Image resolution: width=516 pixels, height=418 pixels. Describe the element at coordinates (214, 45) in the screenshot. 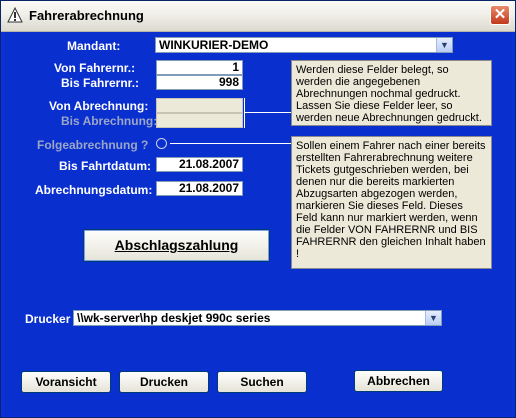

I see `mandant-value: WINKURIER-DEMO` at that location.